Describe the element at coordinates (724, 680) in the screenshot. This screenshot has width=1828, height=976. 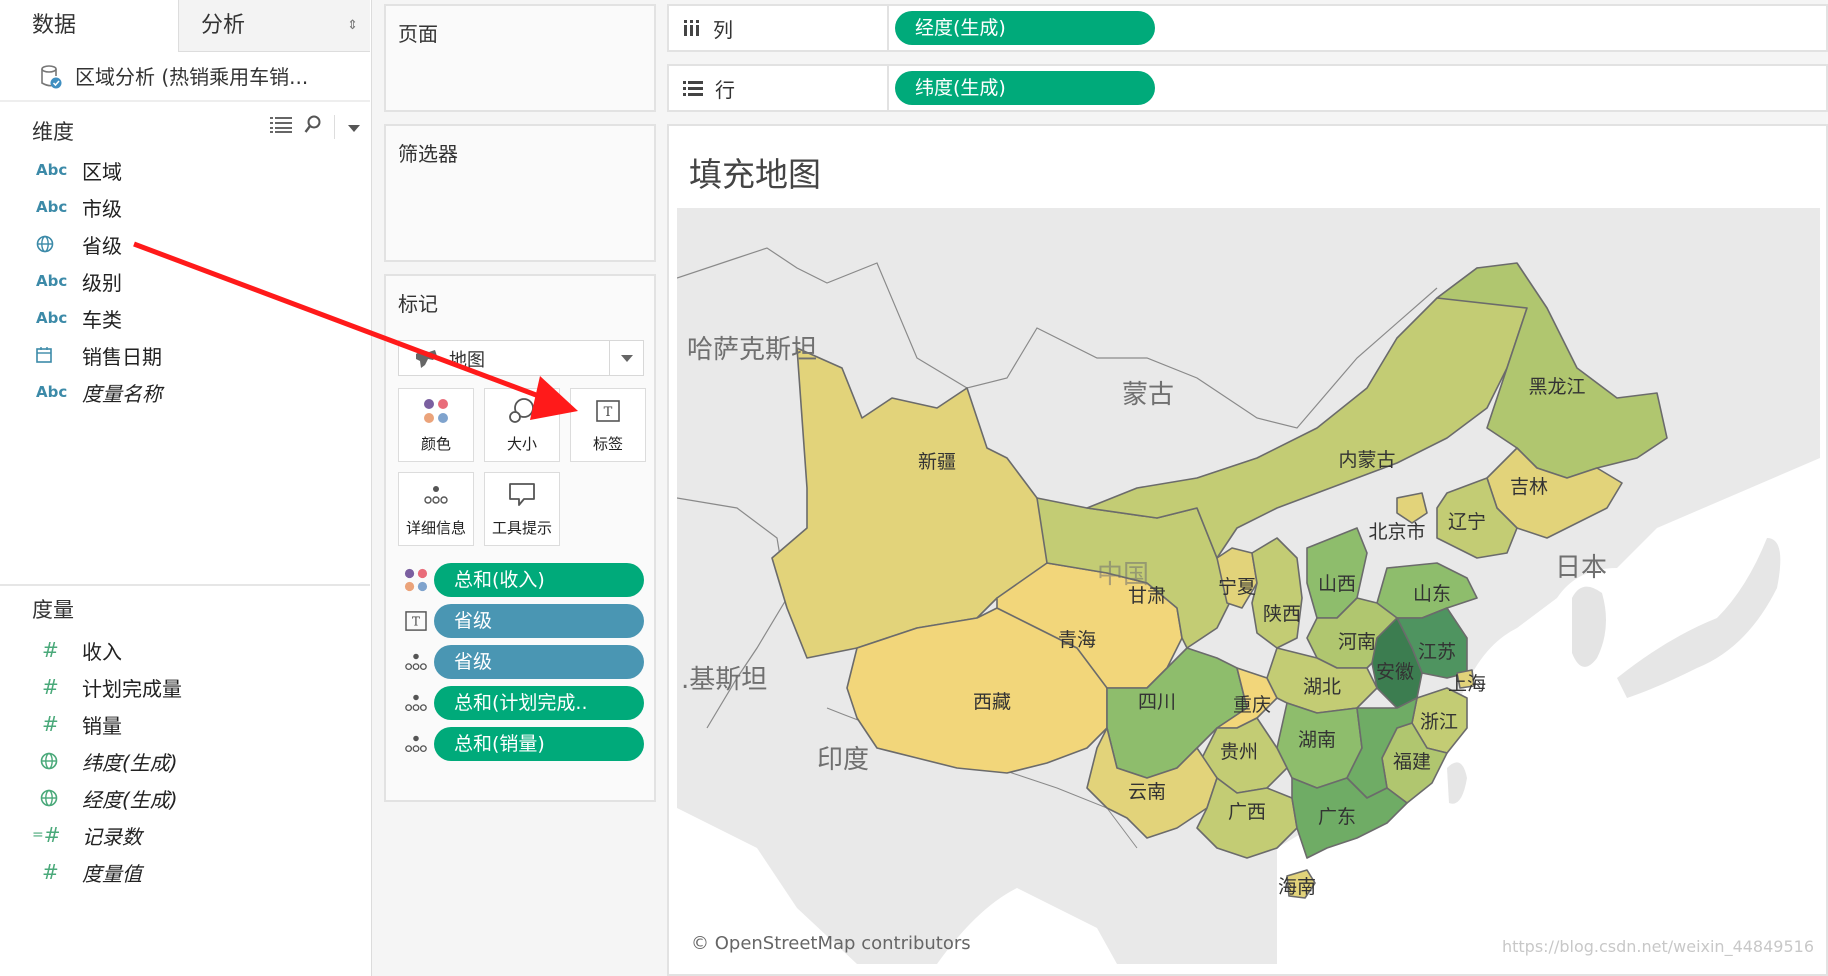
I see `country-label: .基斯坦` at that location.